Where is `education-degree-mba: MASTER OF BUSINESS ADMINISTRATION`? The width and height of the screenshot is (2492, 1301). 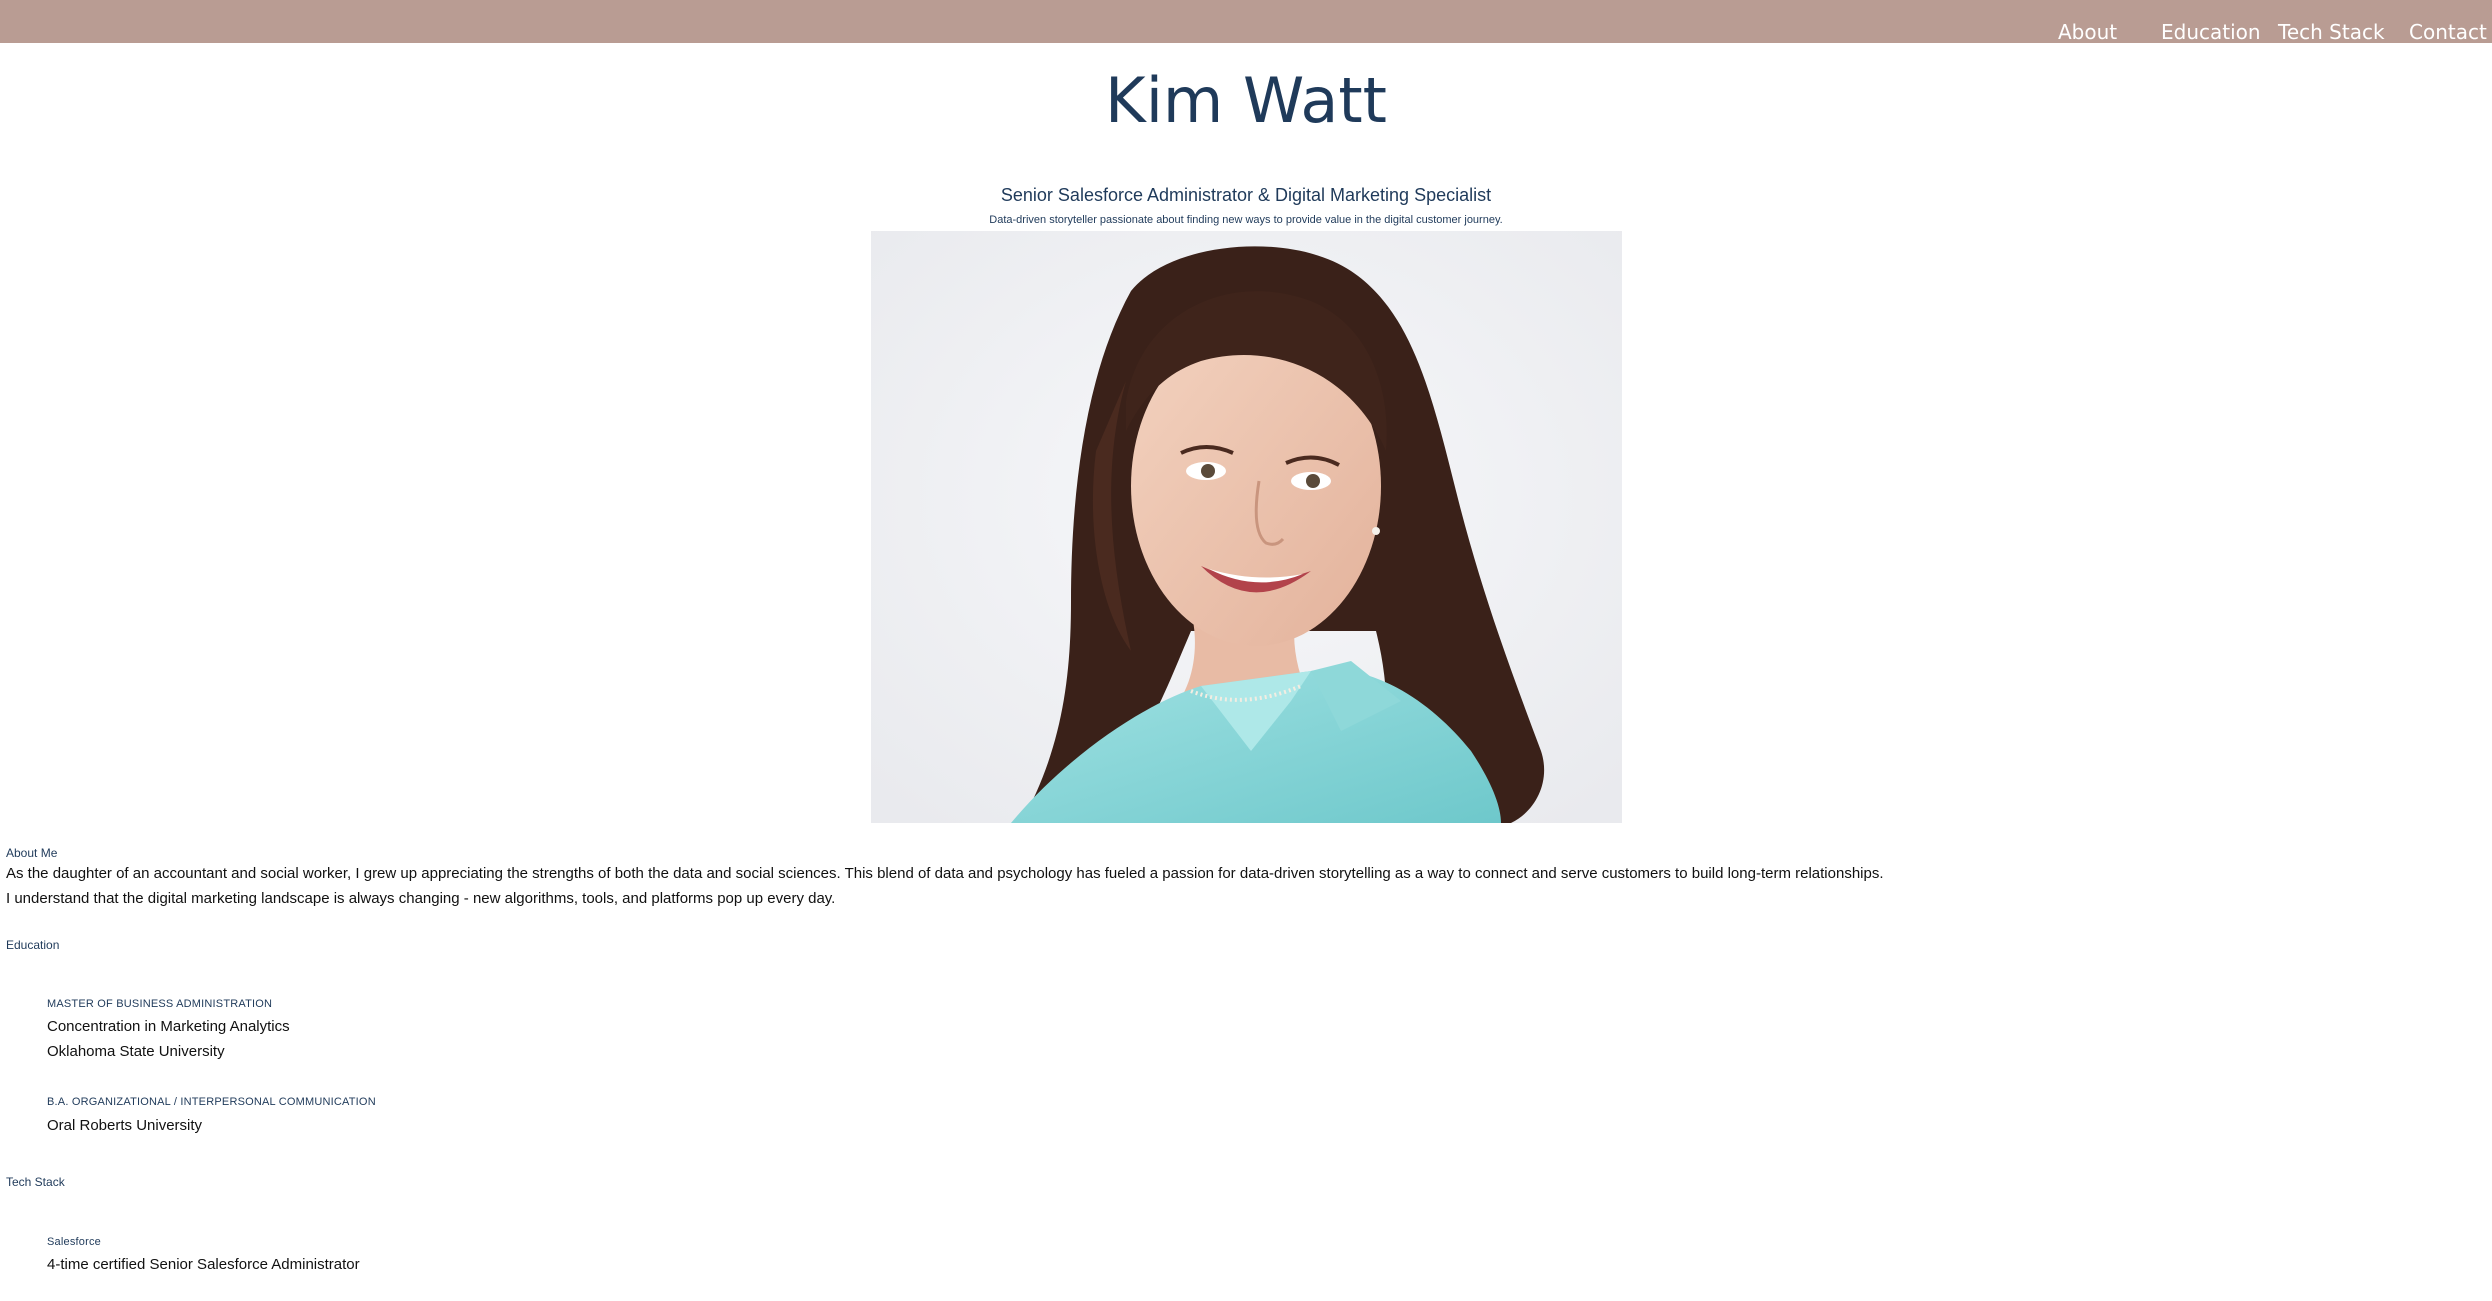 education-degree-mba: MASTER OF BUSINESS ADMINISTRATION is located at coordinates (160, 1004).